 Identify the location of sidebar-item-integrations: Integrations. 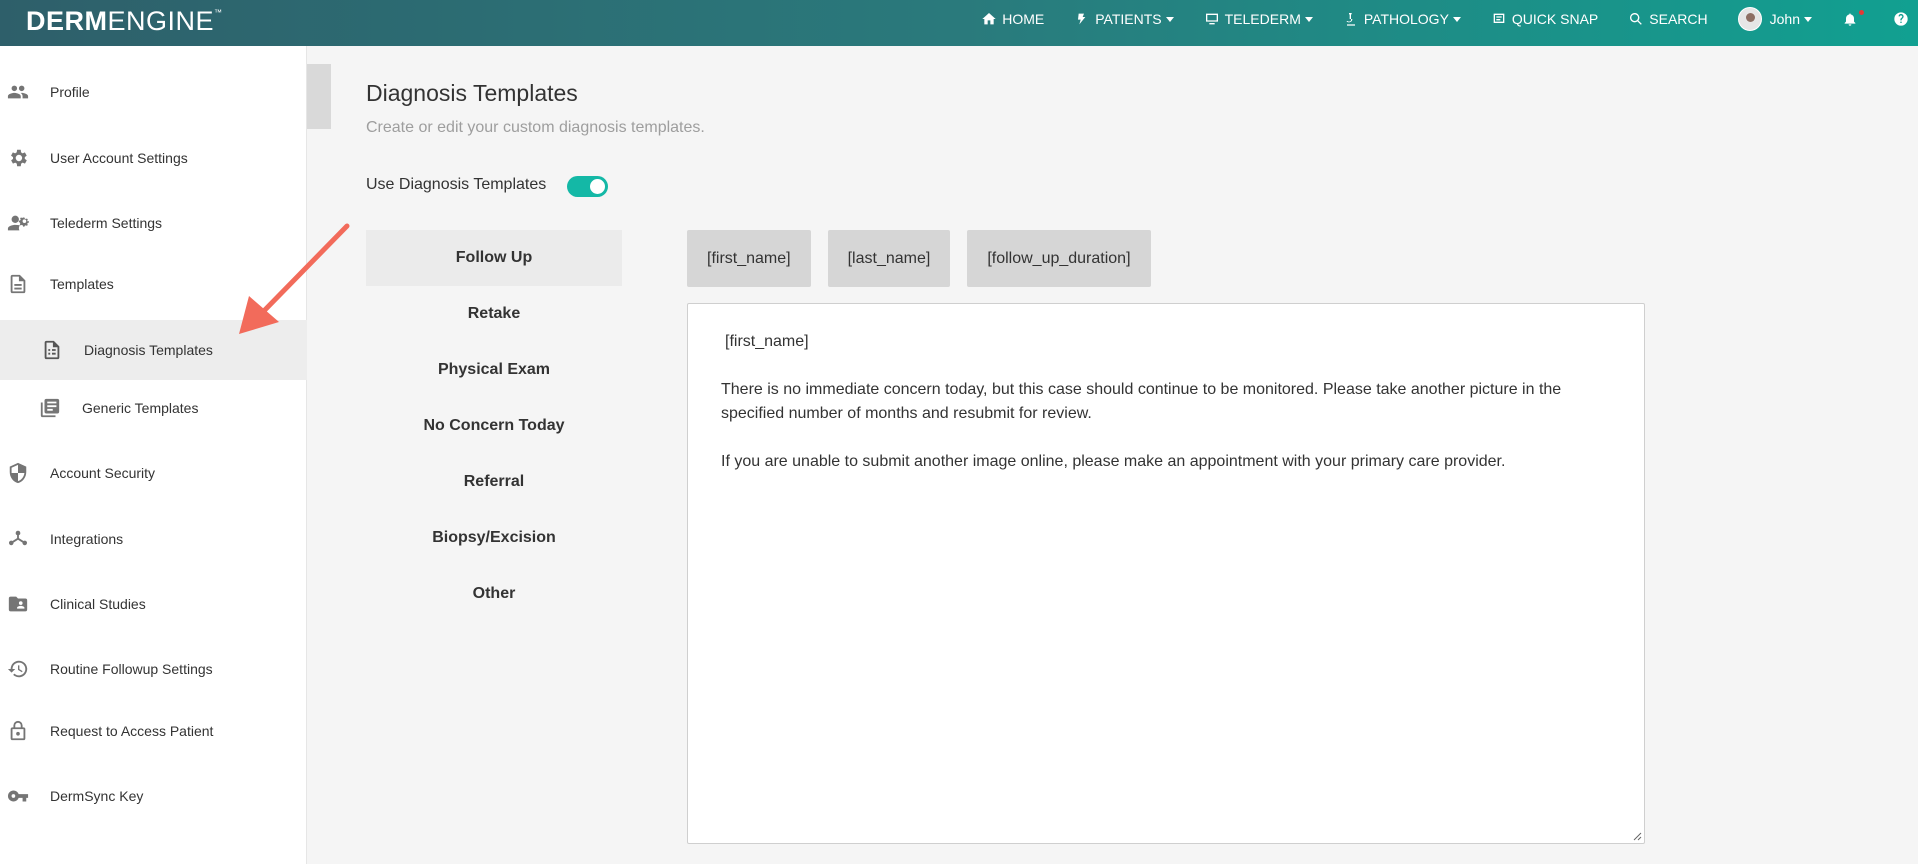
(153, 539).